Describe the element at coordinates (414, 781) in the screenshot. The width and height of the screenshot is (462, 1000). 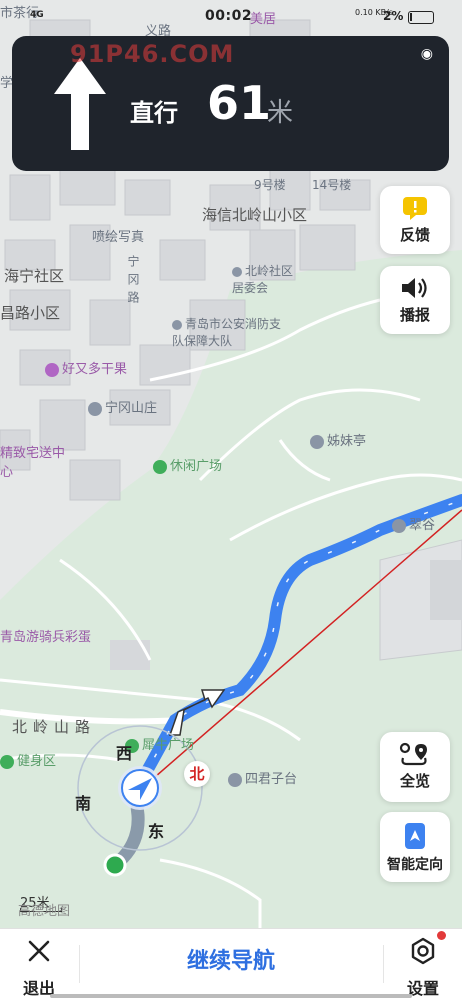
I see `overview-label: 全览` at that location.